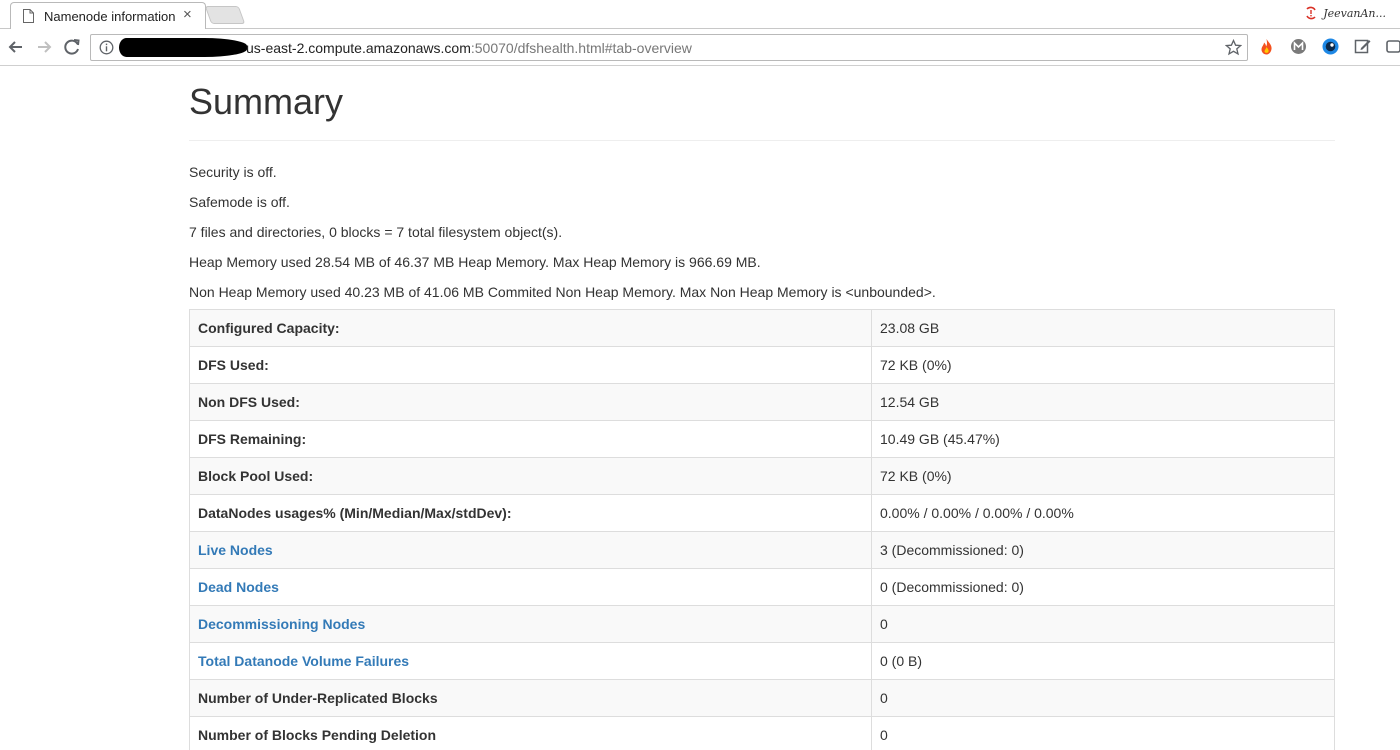 Image resolution: width=1400 pixels, height=750 pixels. Describe the element at coordinates (266, 101) in the screenshot. I see `page-title: Summary` at that location.